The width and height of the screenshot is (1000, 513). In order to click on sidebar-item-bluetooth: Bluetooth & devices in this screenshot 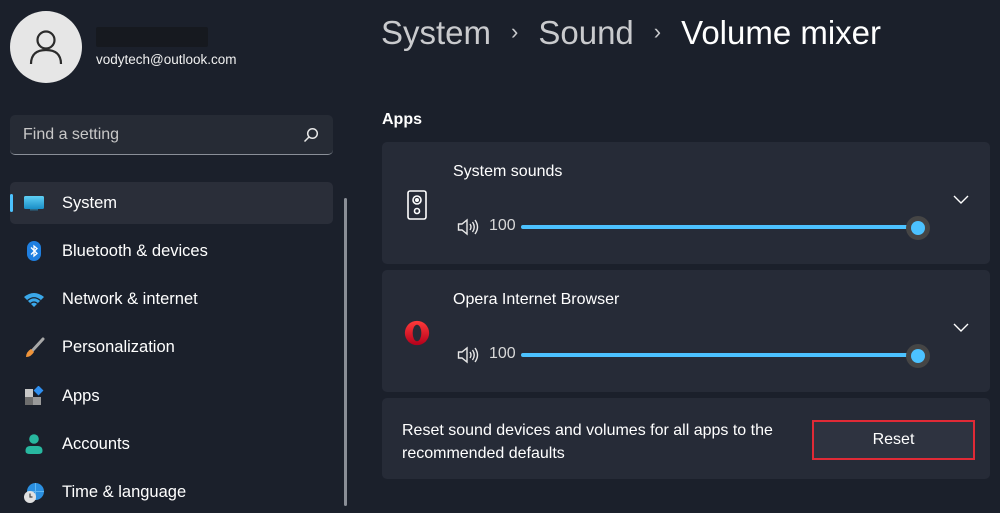, I will do `click(171, 251)`.